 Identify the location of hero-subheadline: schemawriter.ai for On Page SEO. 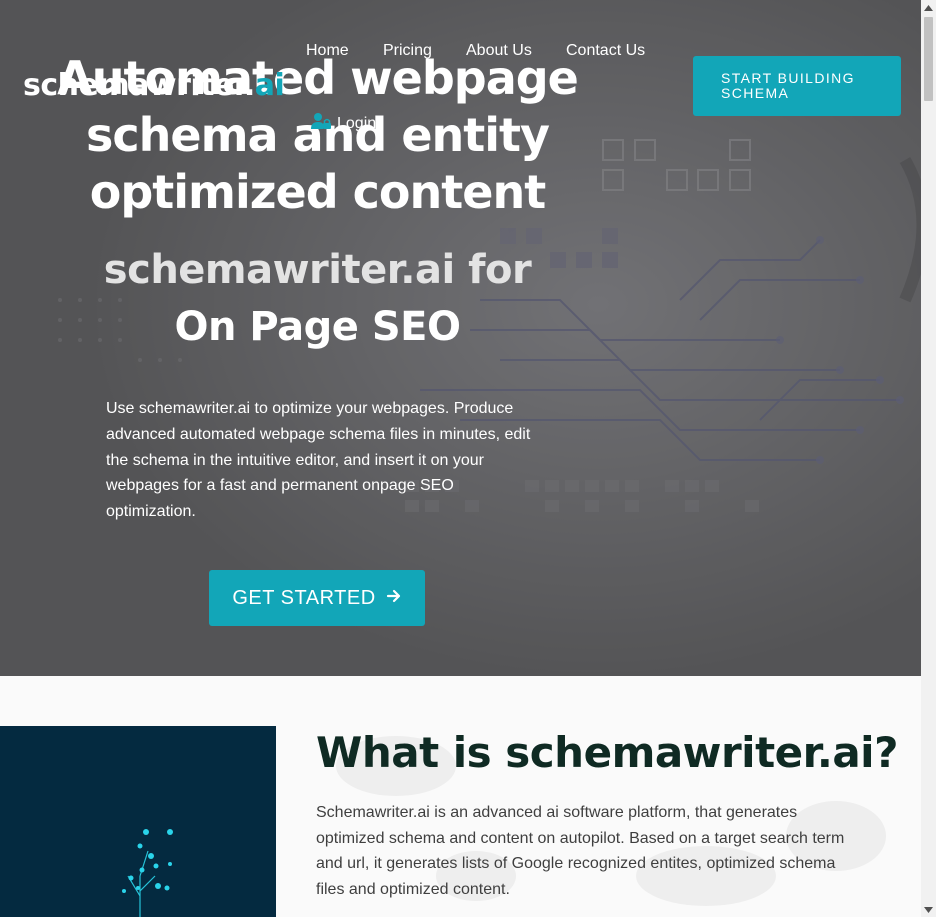
(317, 299).